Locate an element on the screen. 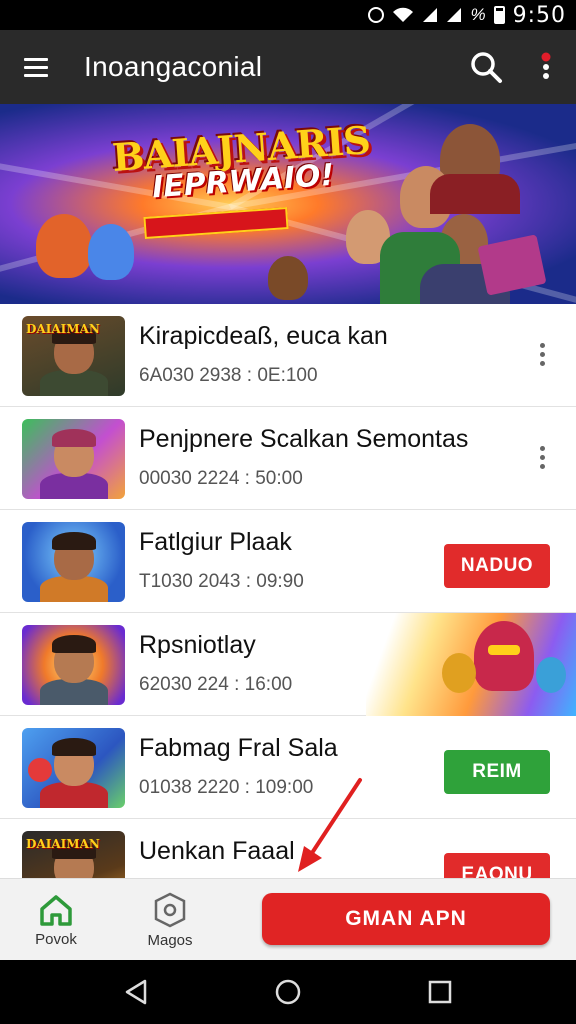 The image size is (576, 1024). bottom-nav: Povok Magos GMAN APN is located at coordinates (288, 919).